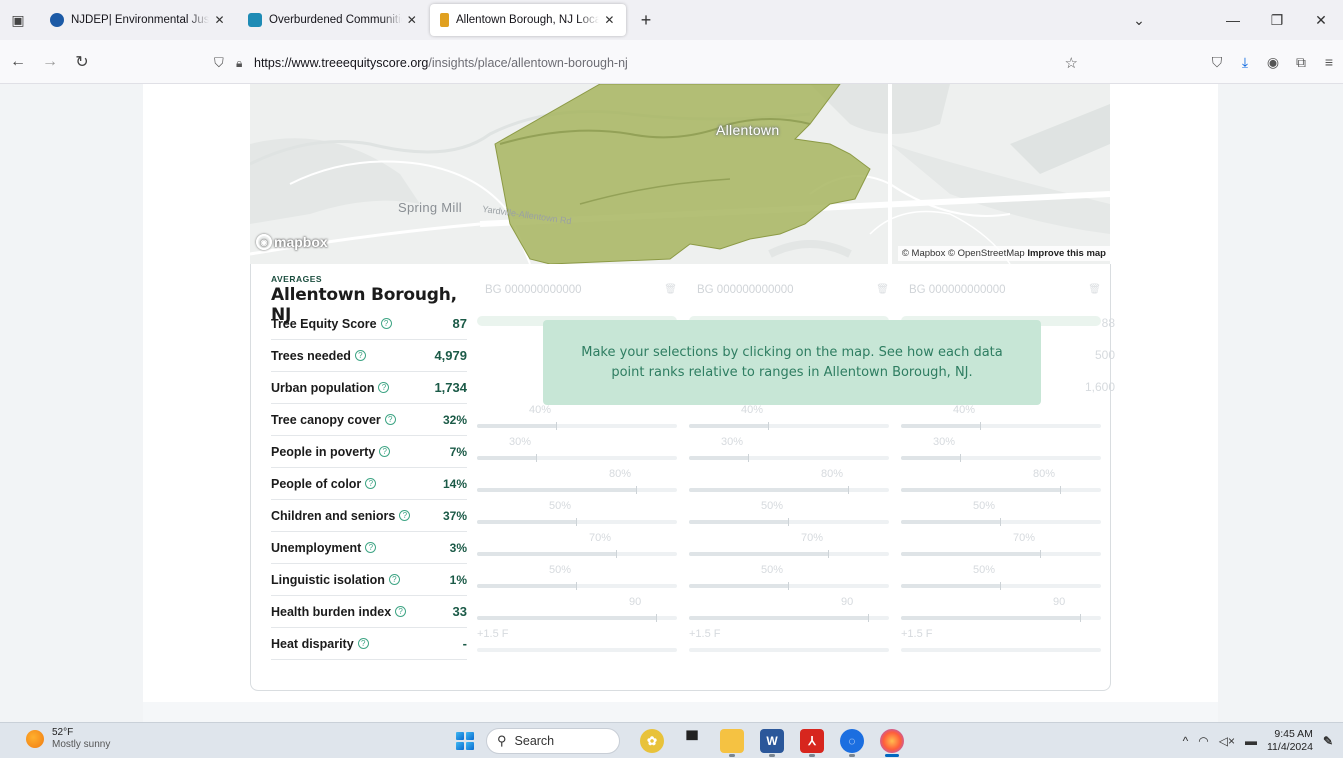 The height and width of the screenshot is (758, 1343). Describe the element at coordinates (1277, 20) in the screenshot. I see `restore-icon: ❐` at that location.